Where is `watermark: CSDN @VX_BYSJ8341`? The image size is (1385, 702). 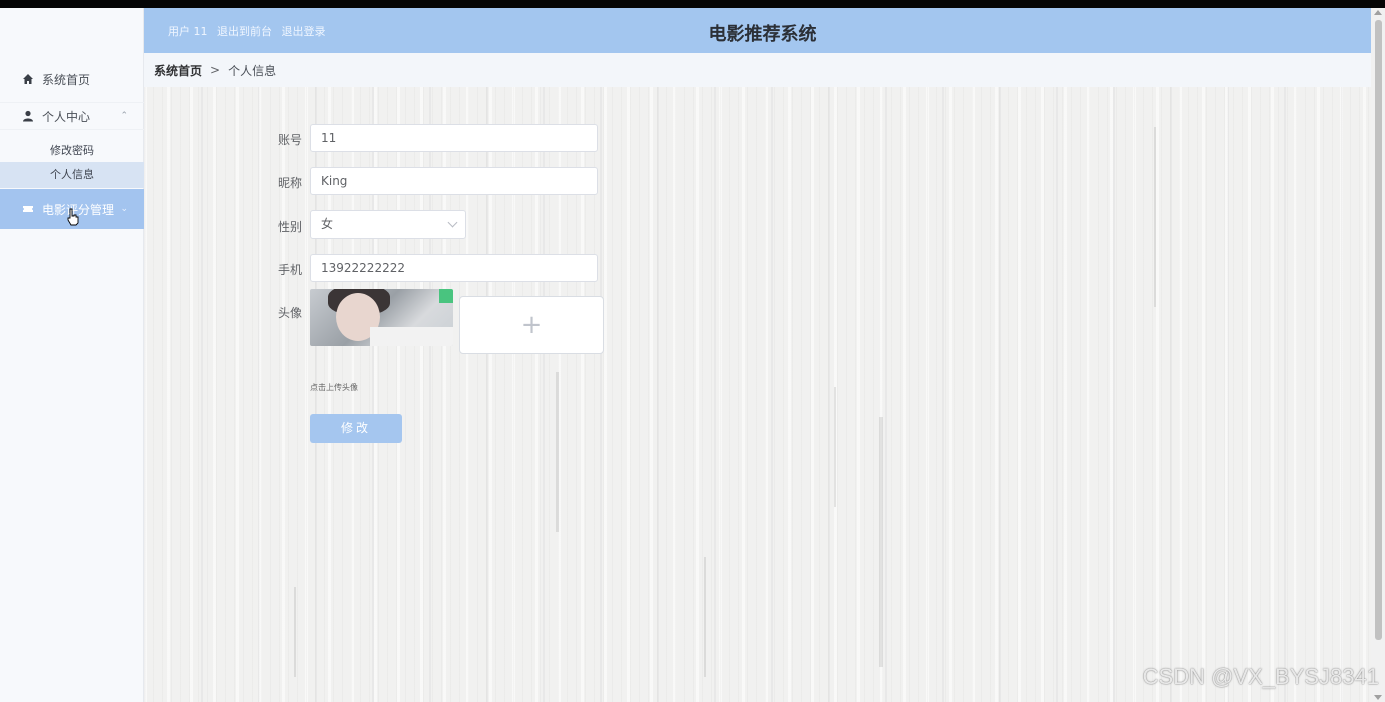 watermark: CSDN @VX_BYSJ8341 is located at coordinates (1260, 676).